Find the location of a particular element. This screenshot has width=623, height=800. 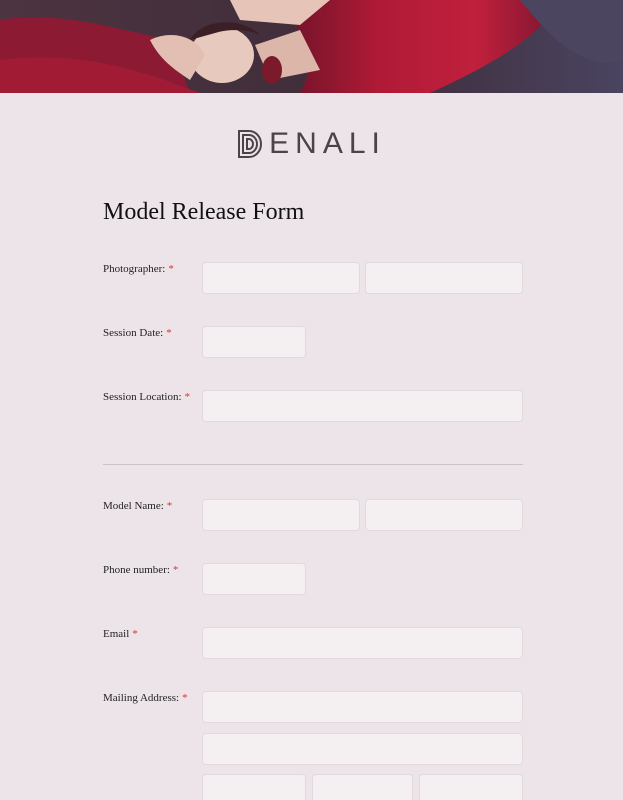

hero-banner-image is located at coordinates (311, 46).